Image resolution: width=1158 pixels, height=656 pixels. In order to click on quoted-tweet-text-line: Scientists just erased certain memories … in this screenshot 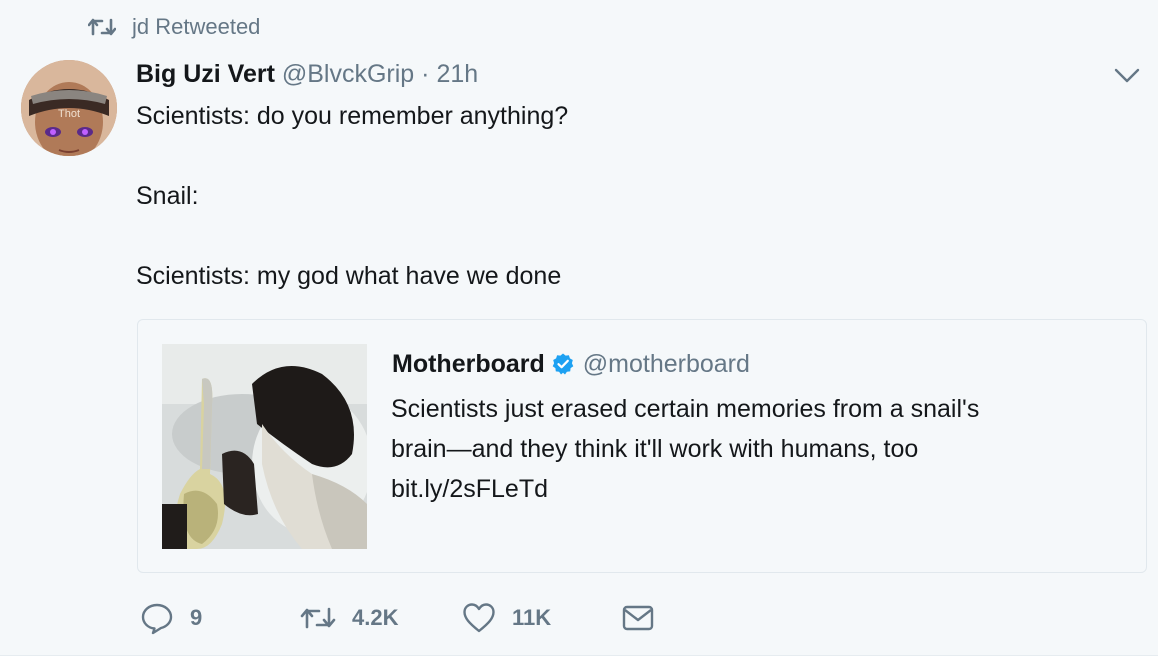, I will do `click(685, 409)`.